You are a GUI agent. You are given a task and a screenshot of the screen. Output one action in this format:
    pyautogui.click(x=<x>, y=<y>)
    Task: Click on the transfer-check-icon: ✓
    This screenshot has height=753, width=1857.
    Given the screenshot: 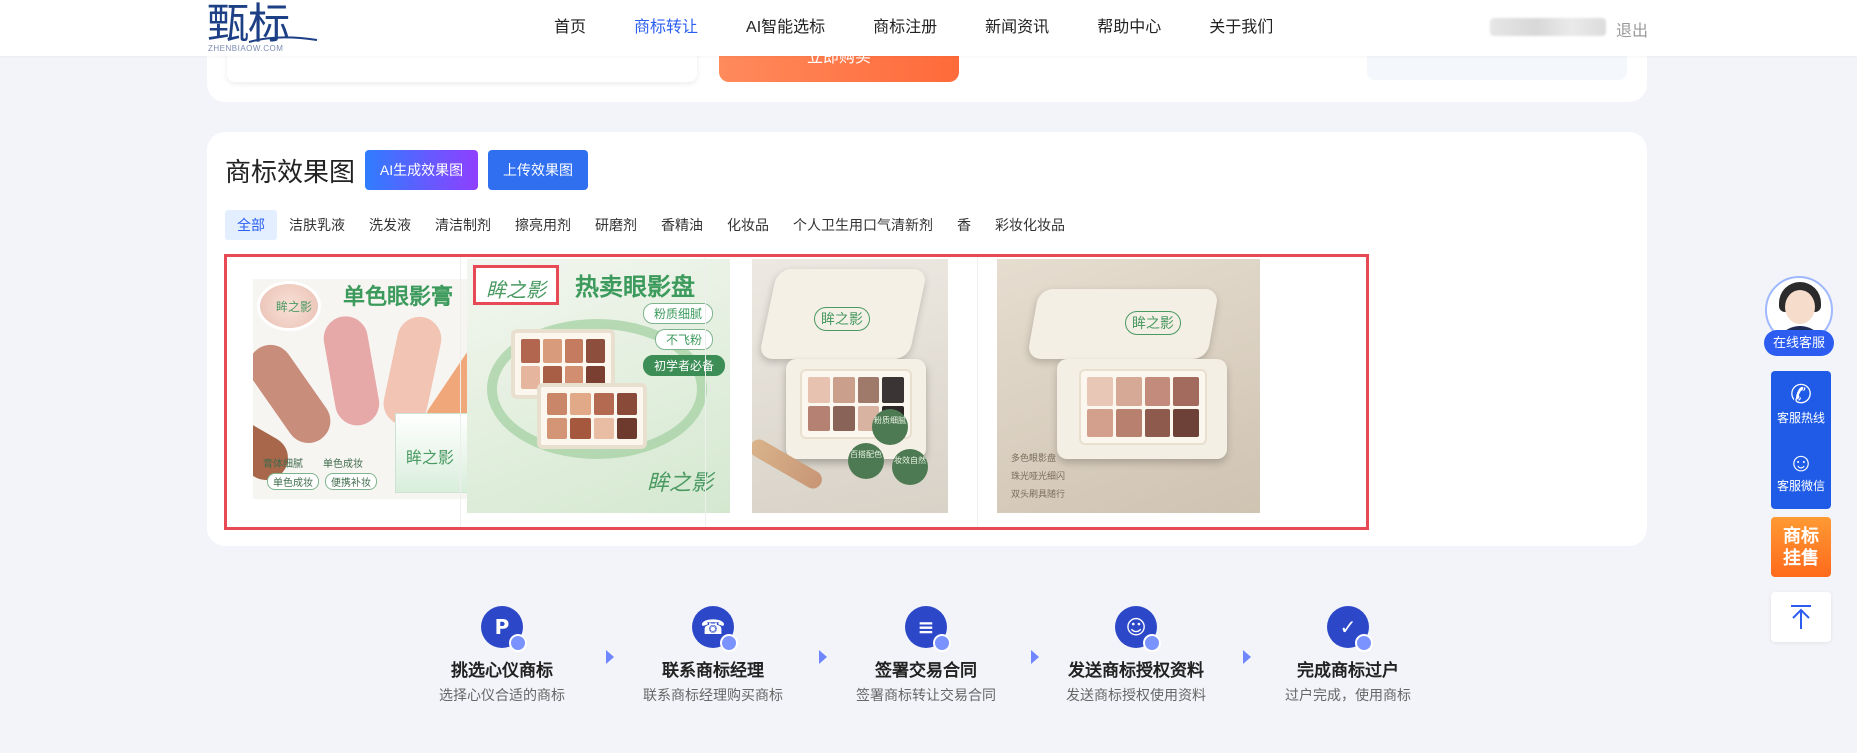 What is the action you would take?
    pyautogui.click(x=1350, y=629)
    